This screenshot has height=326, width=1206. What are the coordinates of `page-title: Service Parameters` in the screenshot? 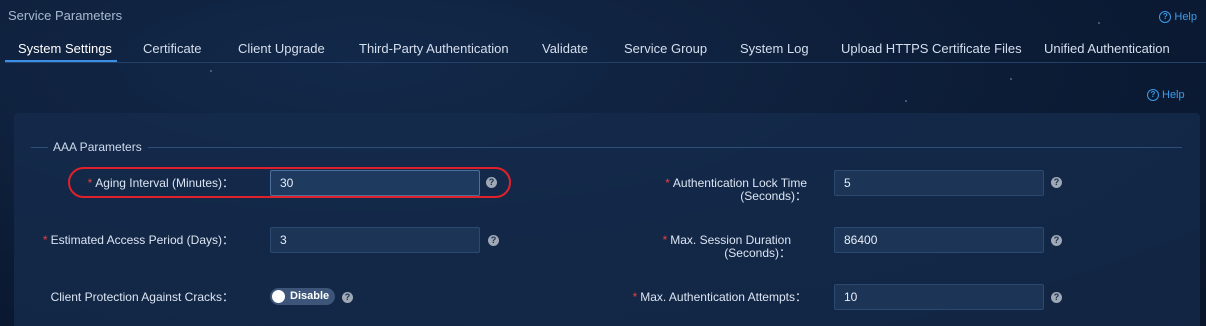 It's located at (65, 15).